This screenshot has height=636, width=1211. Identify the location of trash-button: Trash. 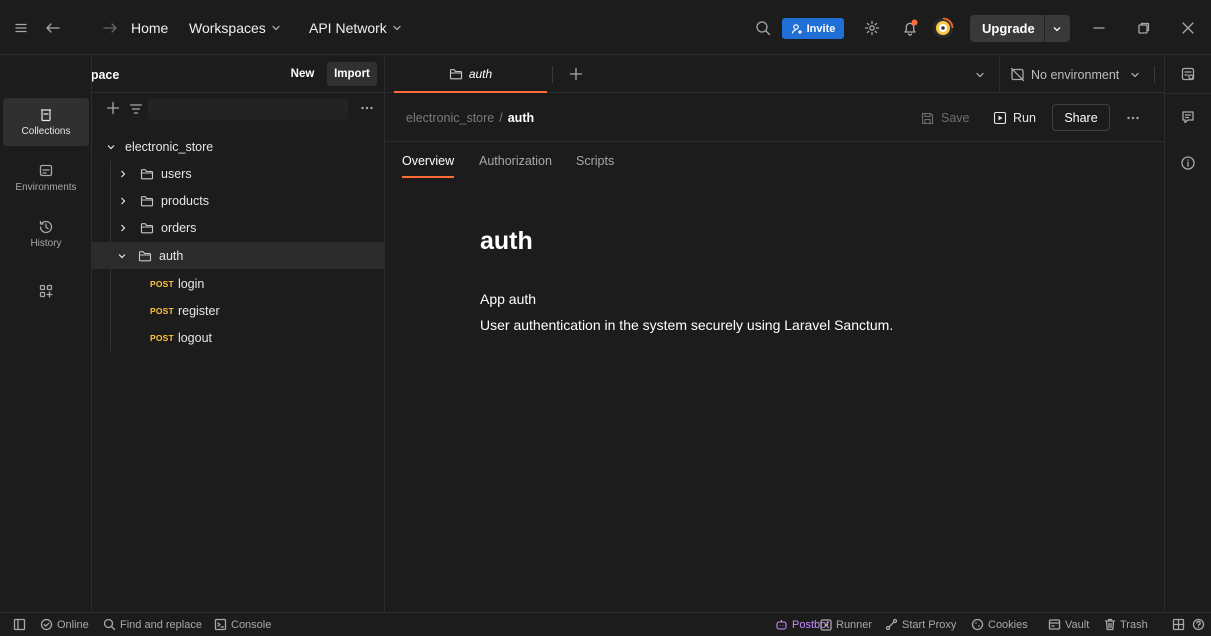
(1126, 624).